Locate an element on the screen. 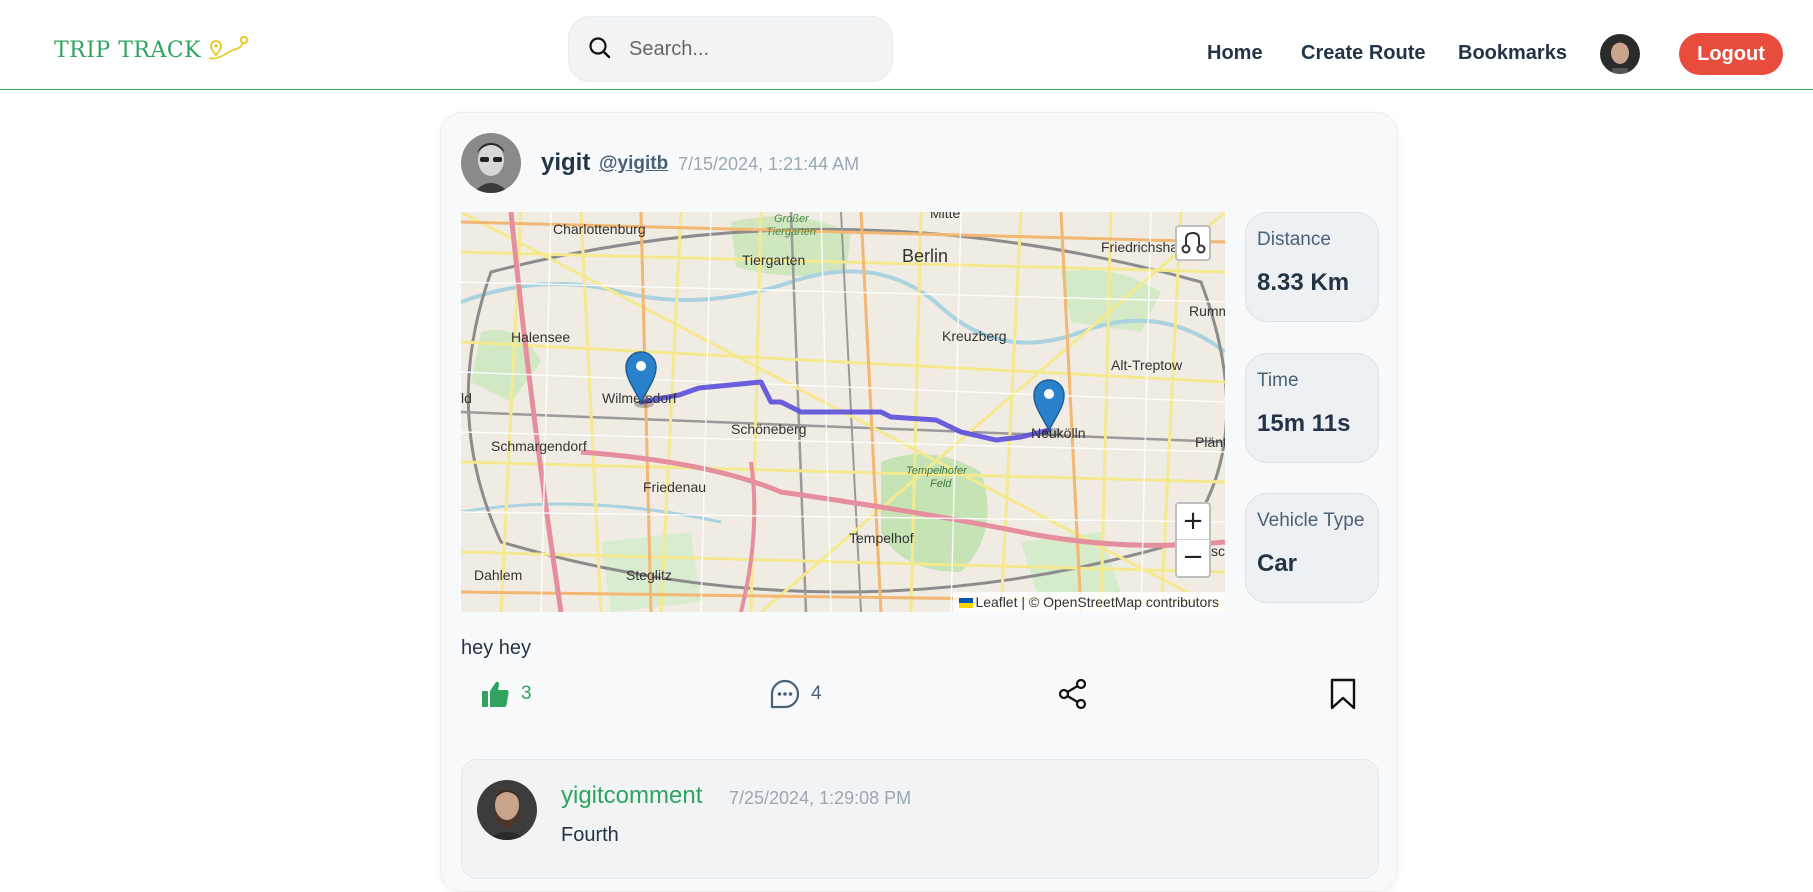  stat-label: Distance is located at coordinates (1294, 239).